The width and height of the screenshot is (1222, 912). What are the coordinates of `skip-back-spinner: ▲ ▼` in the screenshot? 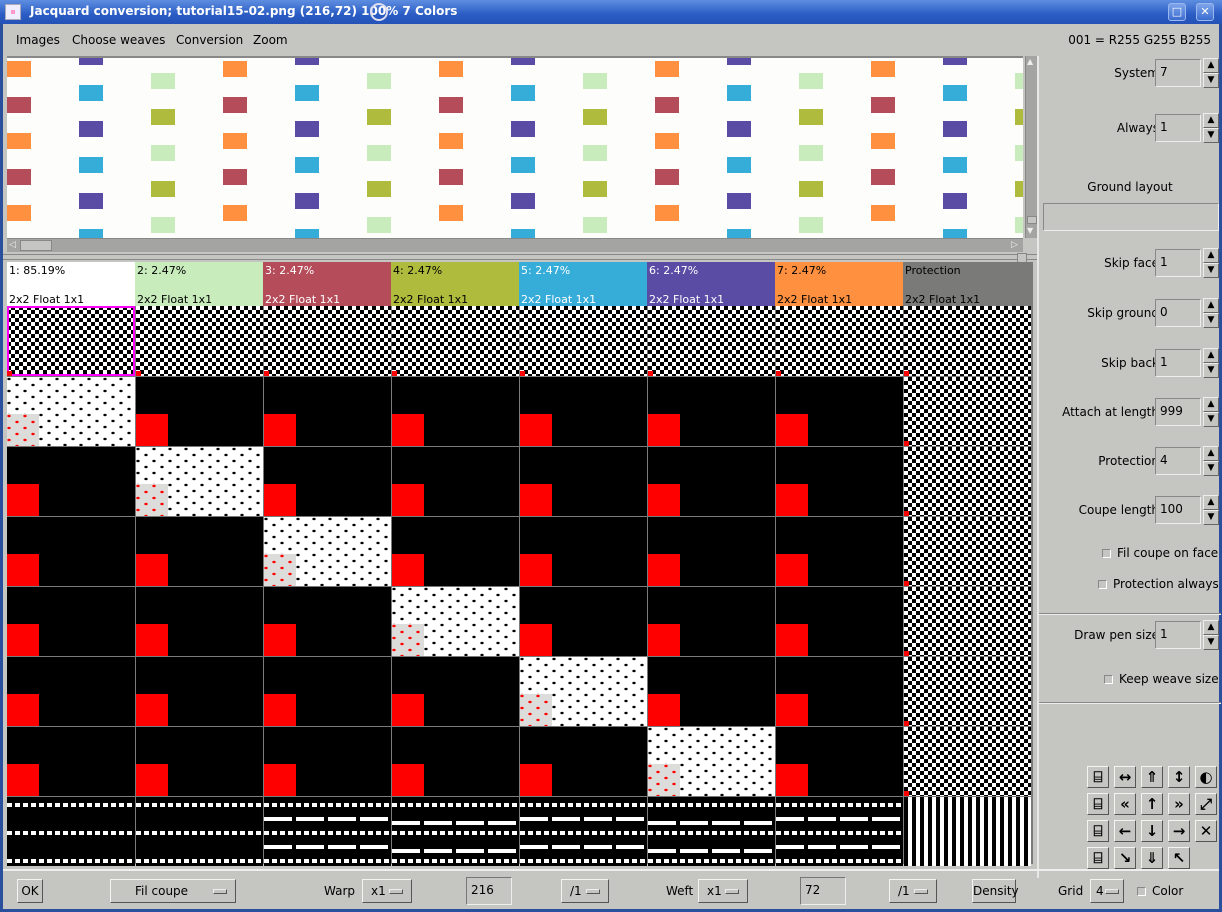 It's located at (1211, 363).